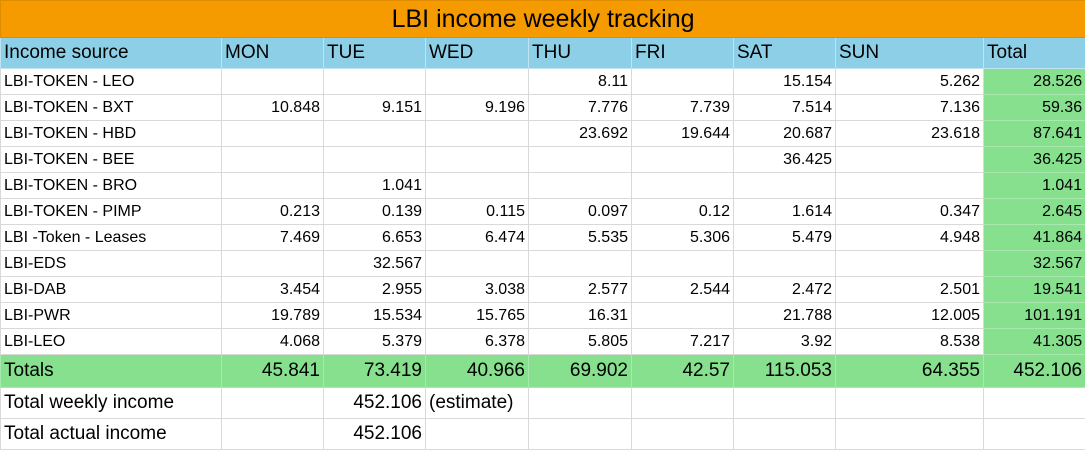  What do you see at coordinates (682, 237) in the screenshot?
I see `value-cell: 5.306` at bounding box center [682, 237].